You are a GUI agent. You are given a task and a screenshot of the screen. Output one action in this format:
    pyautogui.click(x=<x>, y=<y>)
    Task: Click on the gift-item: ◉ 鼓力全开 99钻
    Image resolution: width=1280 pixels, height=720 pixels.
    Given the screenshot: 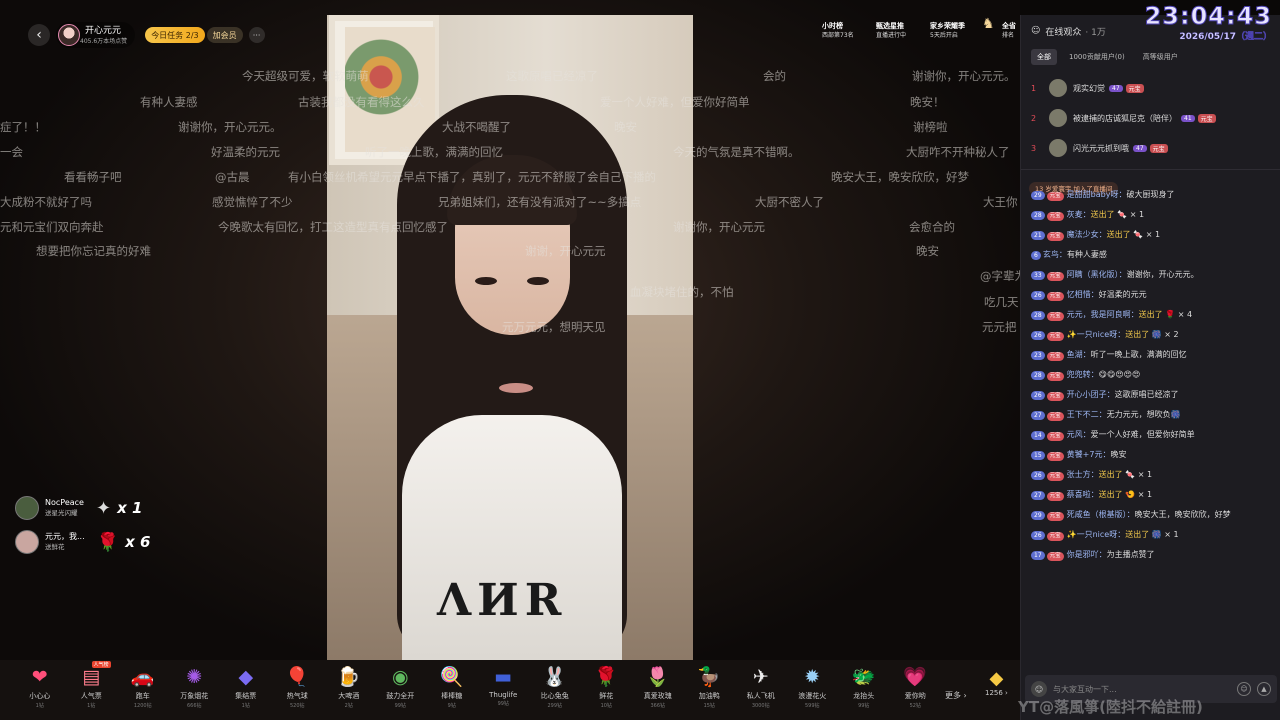 What is the action you would take?
    pyautogui.click(x=401, y=690)
    